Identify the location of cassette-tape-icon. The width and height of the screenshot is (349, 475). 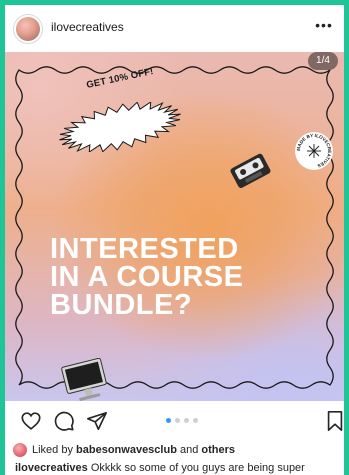
(250, 170).